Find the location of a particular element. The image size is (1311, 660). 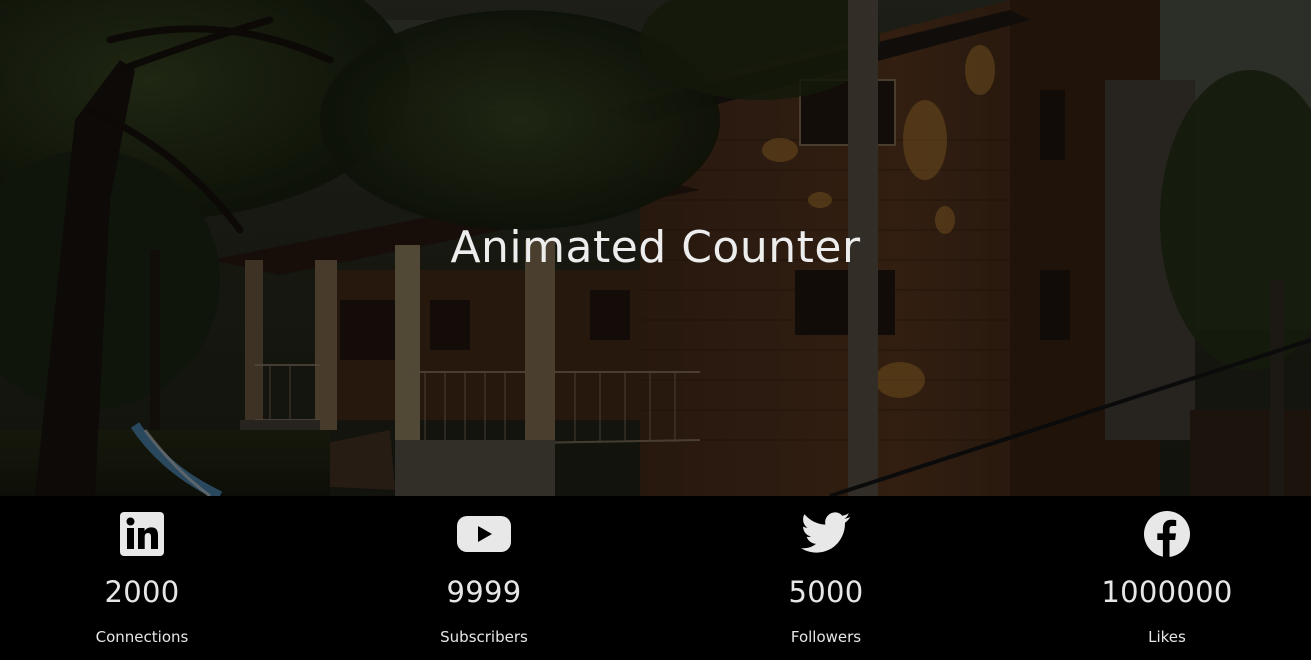

counter-value: 9999 is located at coordinates (484, 592).